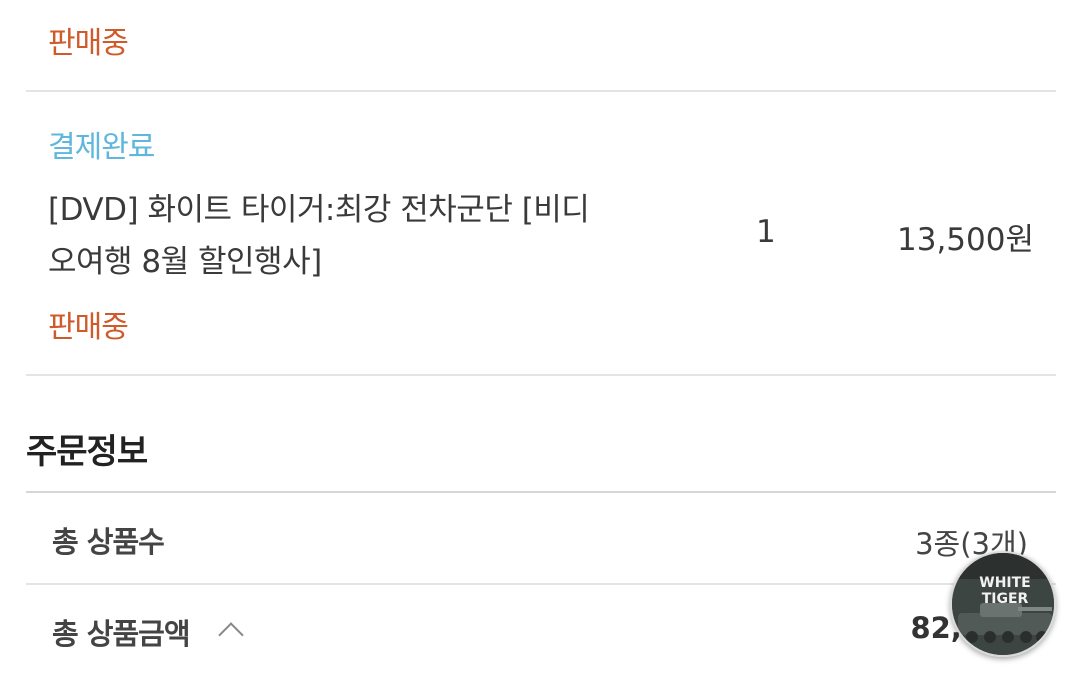 Image resolution: width=1080 pixels, height=683 pixels. Describe the element at coordinates (185, 262) in the screenshot. I see `item-name-line-2: 오여행 8월 할인행사]` at that location.